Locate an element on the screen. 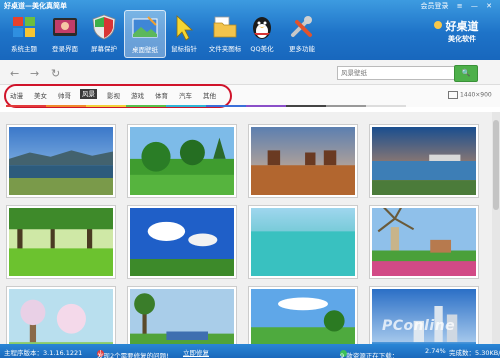  window-controls: 会员登录 ≡ — ✕ is located at coordinates (453, 6).